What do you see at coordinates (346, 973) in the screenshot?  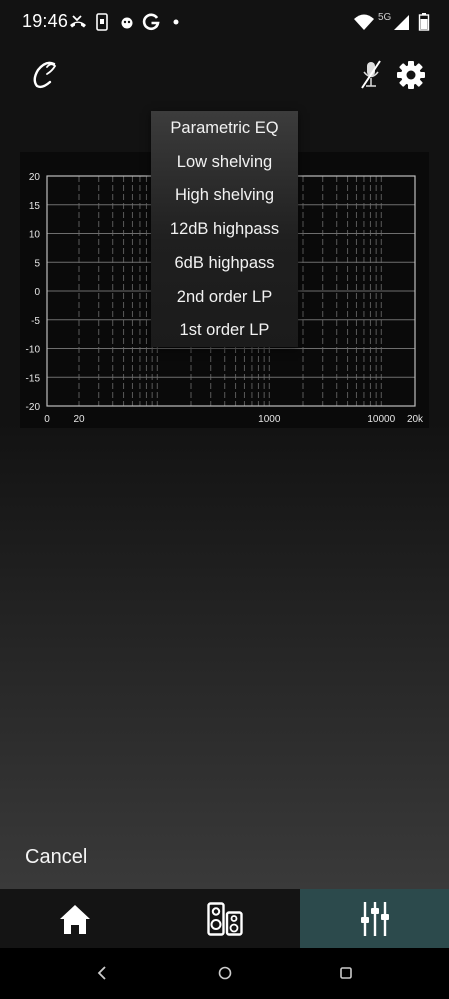 I see `recents-icon` at bounding box center [346, 973].